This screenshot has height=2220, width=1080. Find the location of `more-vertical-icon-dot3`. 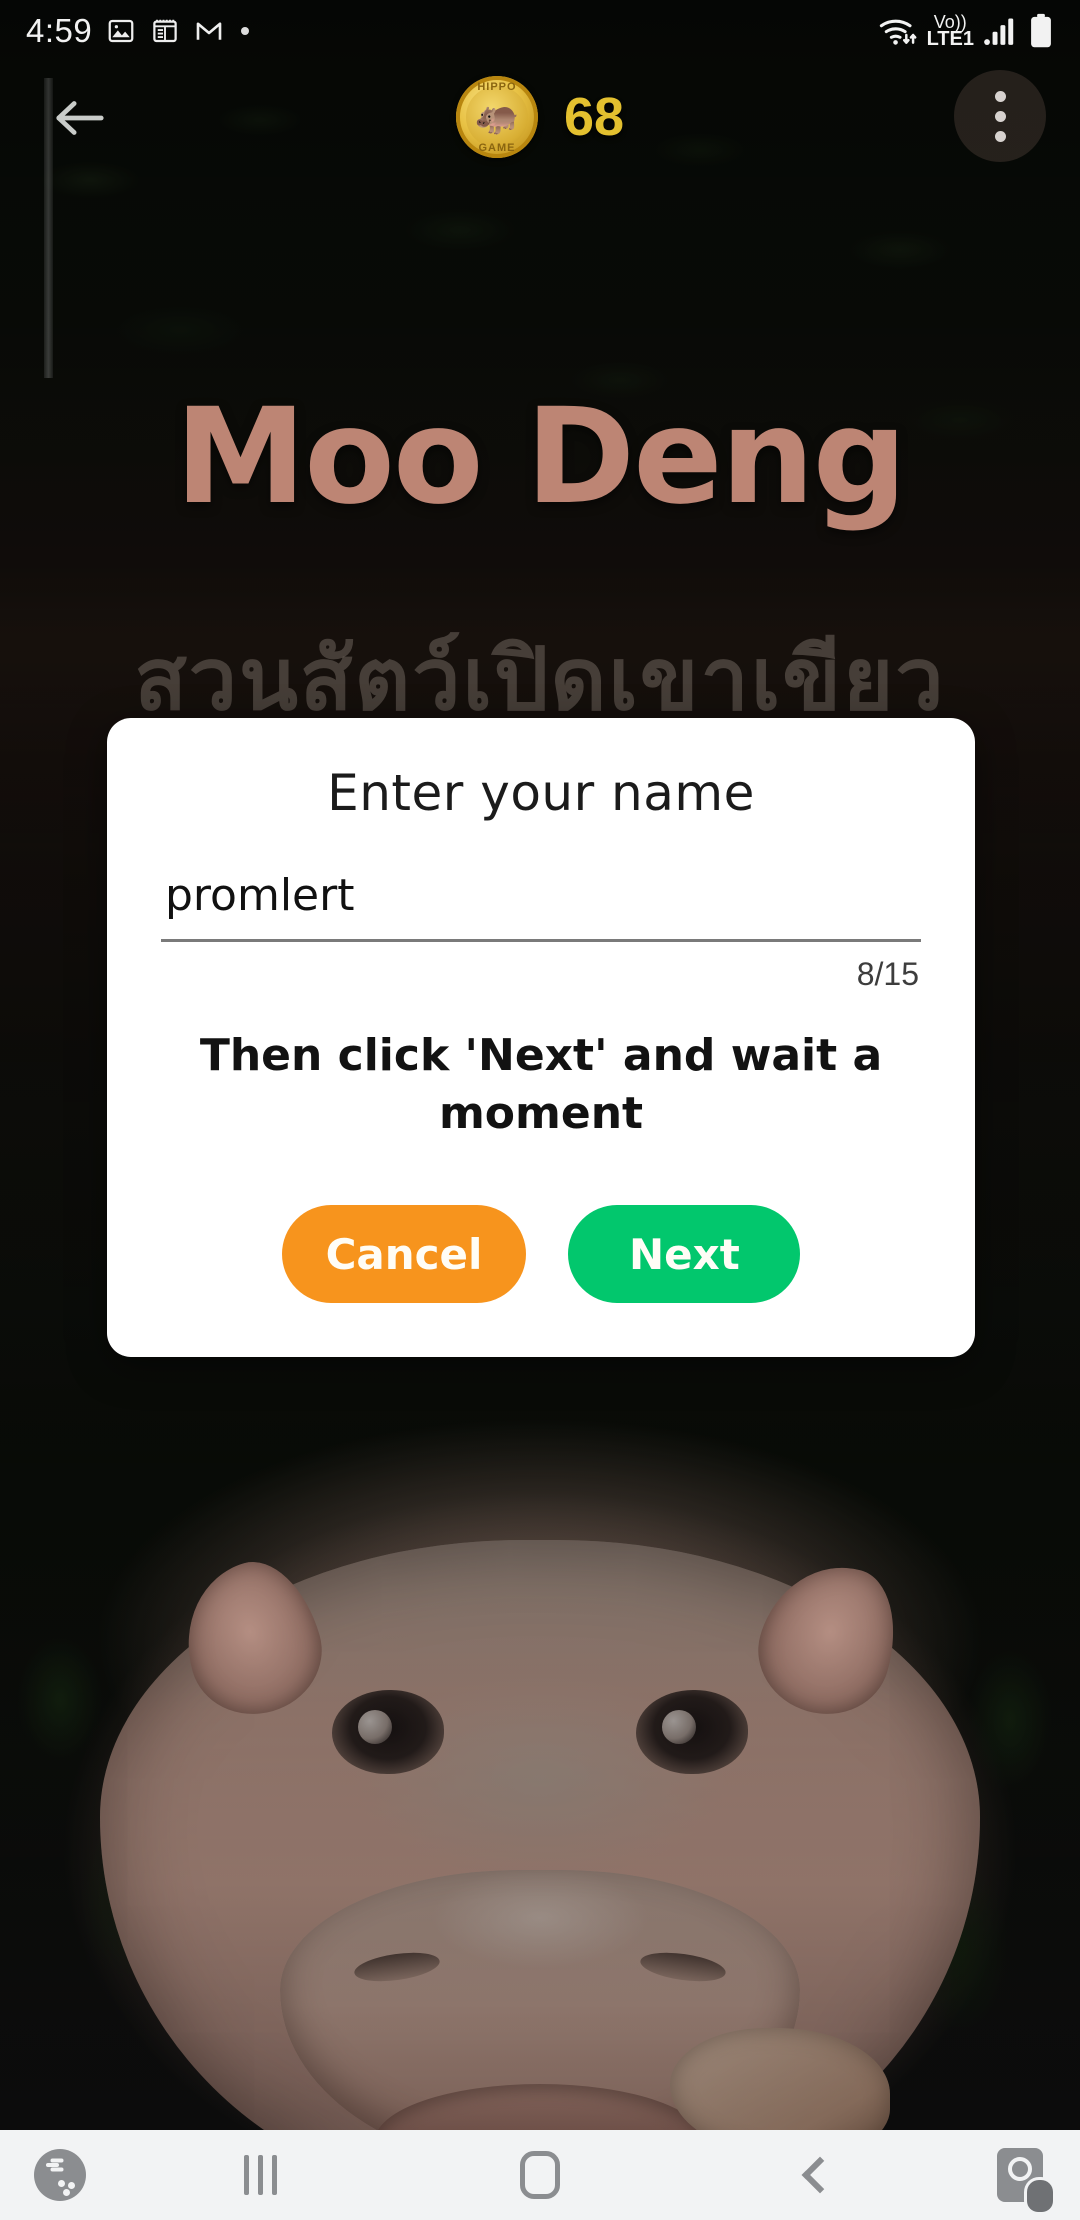

more-vertical-icon-dot3 is located at coordinates (1000, 136).